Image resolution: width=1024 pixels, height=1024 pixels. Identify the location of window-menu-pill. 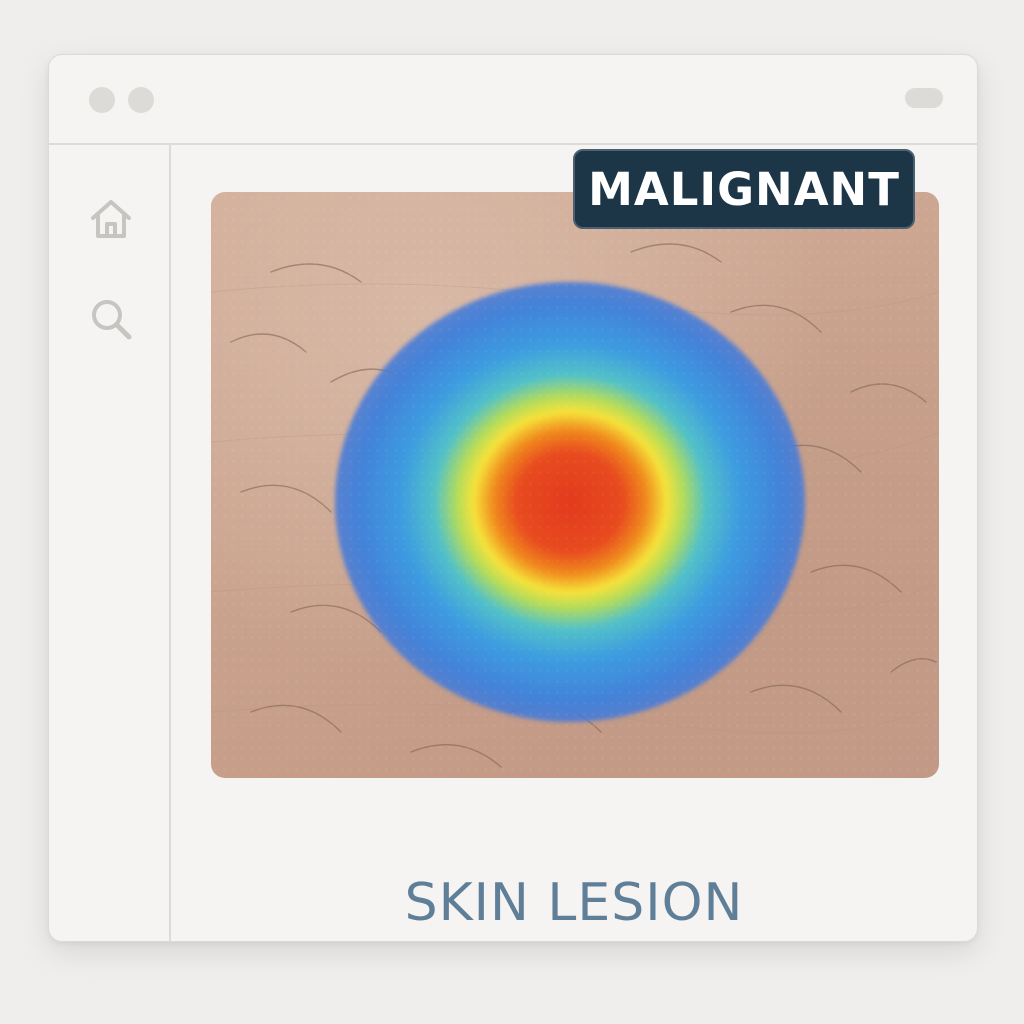
(924, 98).